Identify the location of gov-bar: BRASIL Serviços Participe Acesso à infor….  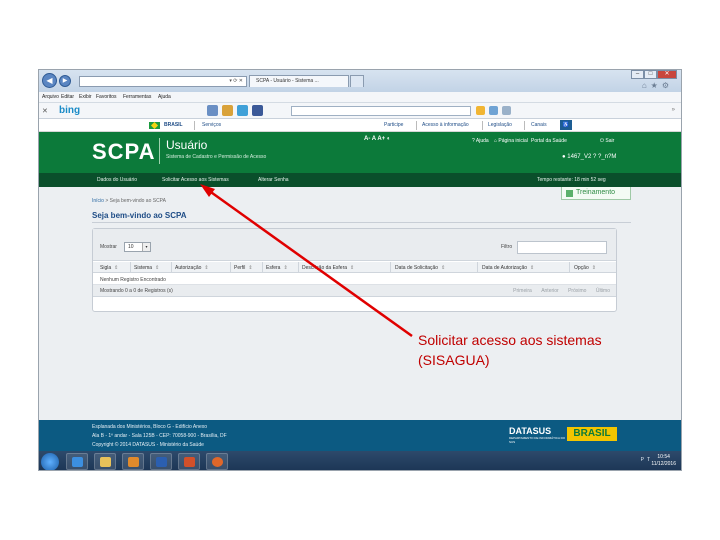
(360, 125).